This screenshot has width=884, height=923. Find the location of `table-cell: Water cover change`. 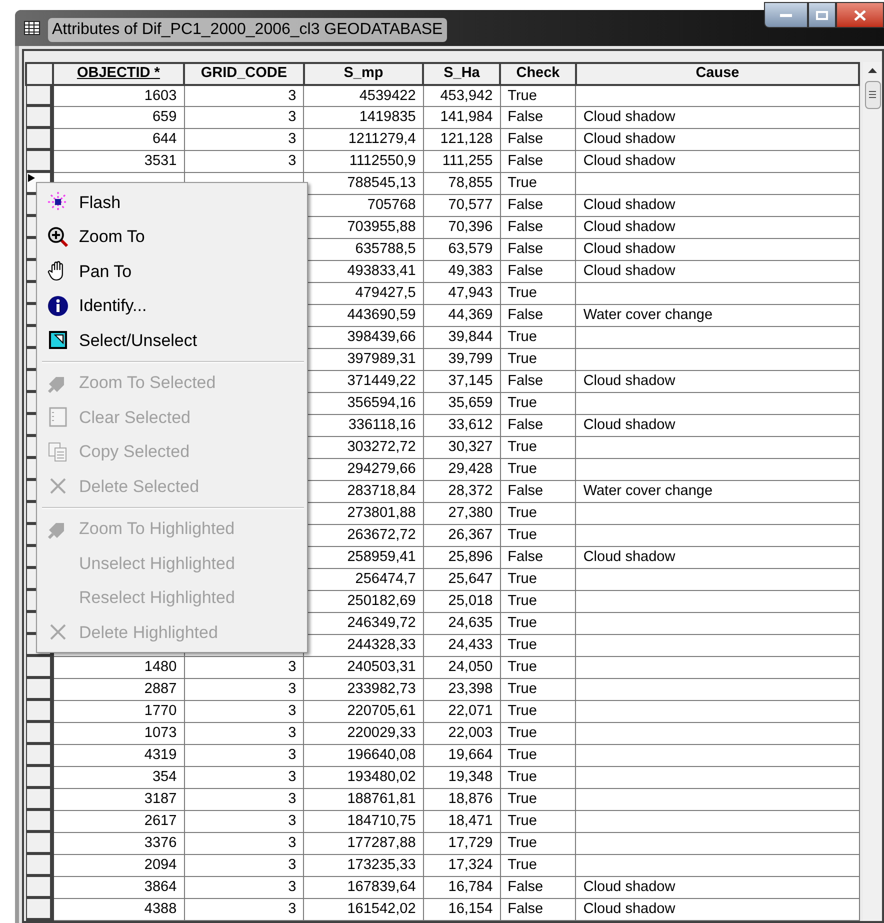

table-cell: Water cover change is located at coordinates (718, 315).